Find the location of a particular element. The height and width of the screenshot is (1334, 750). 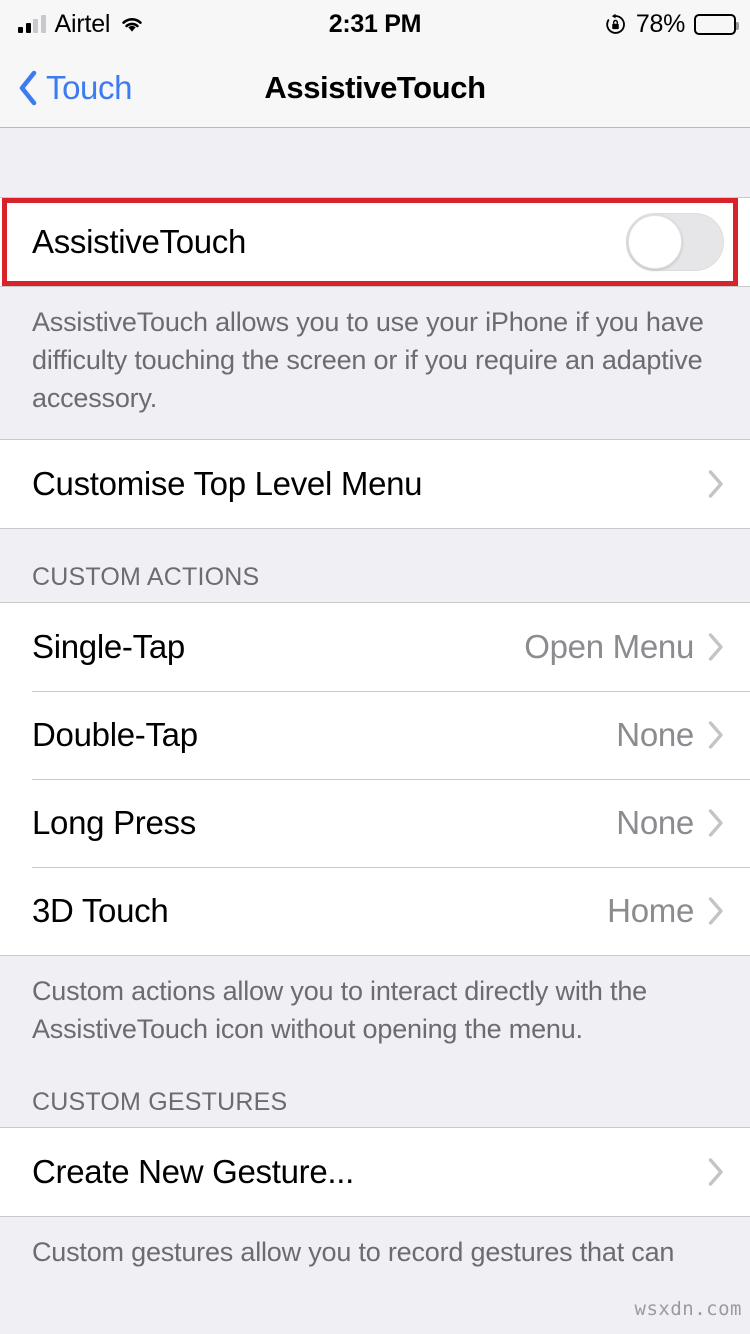

row-single-tap: Single-Tap Open Menu is located at coordinates (375, 647).